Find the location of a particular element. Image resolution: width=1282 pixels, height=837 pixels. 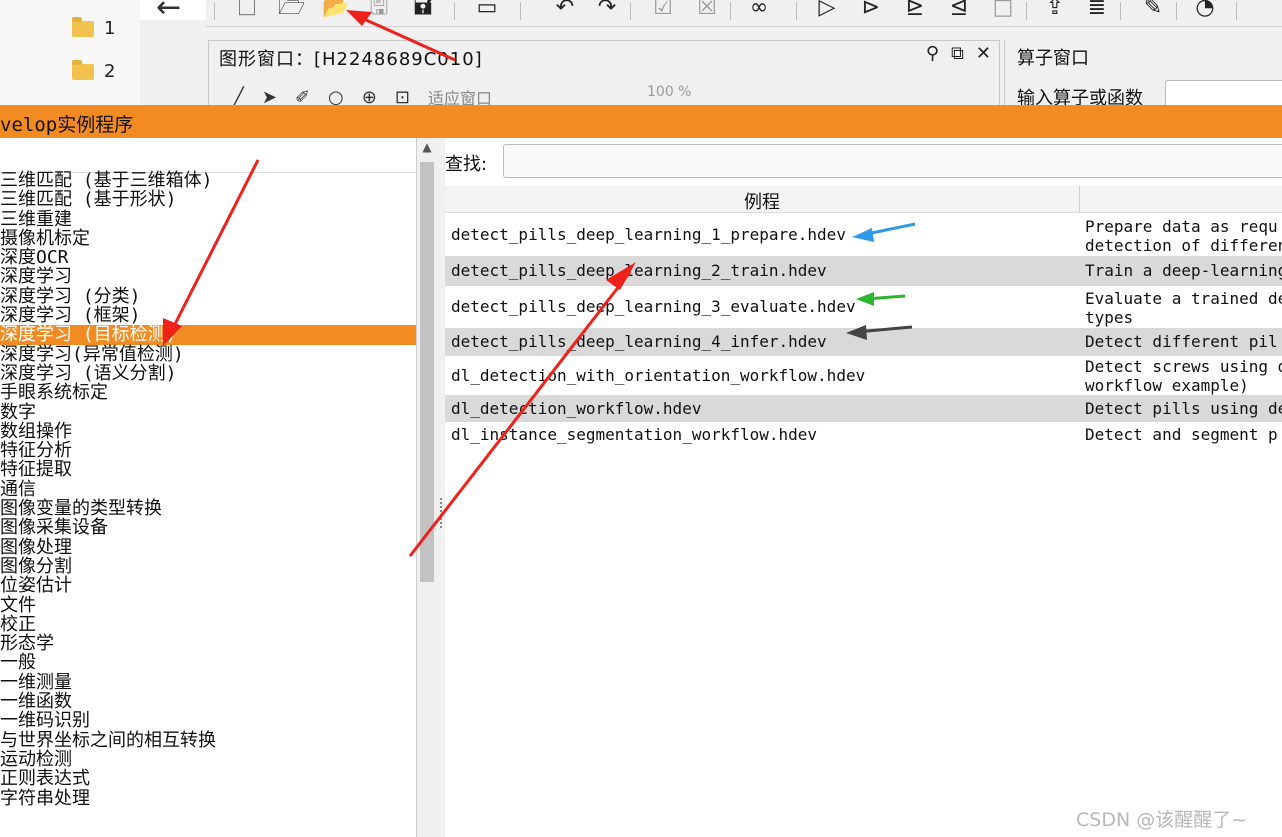

example-description-cell: Train a deep-learning is located at coordinates (1183, 270).